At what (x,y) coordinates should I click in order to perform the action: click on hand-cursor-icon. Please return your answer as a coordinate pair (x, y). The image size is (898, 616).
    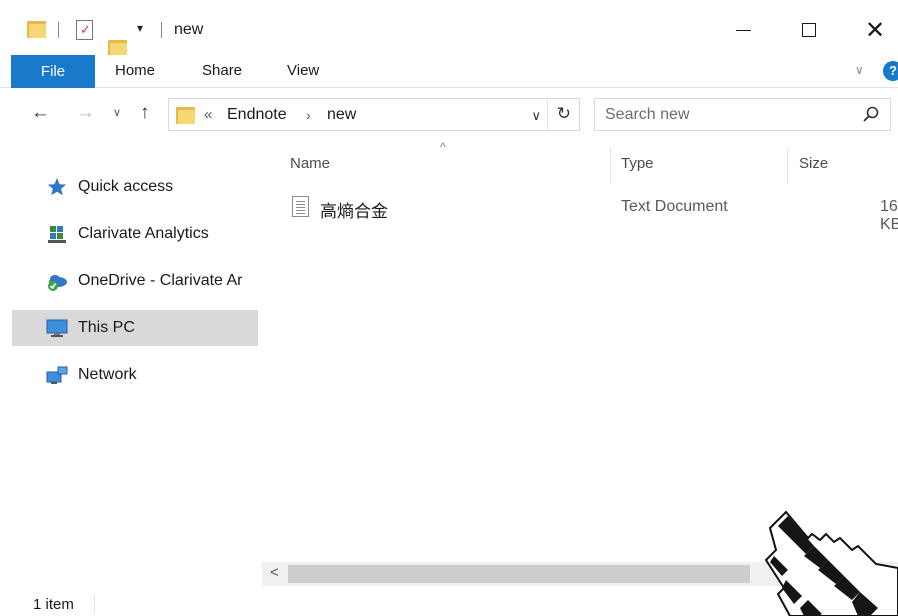
    Looking at the image, I should click on (831, 563).